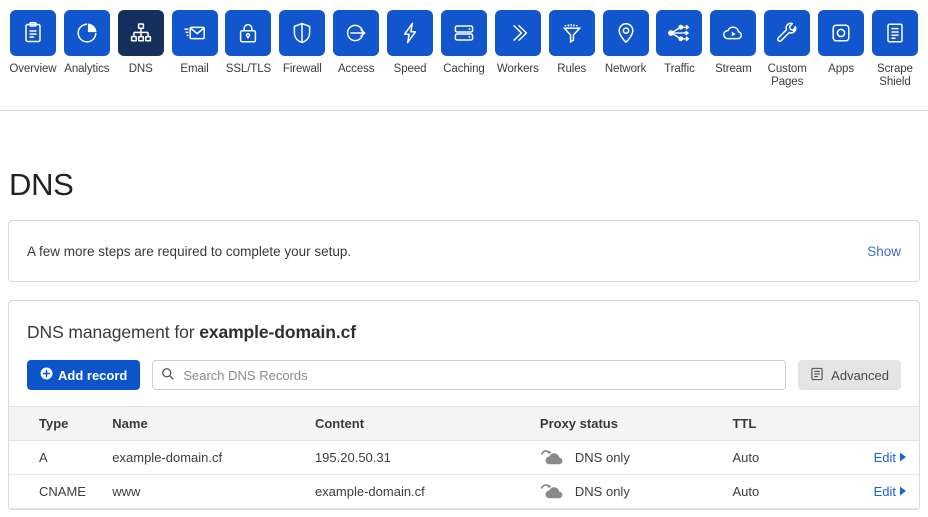  I want to click on nav-item-analytics: Analytics, so click(87, 43).